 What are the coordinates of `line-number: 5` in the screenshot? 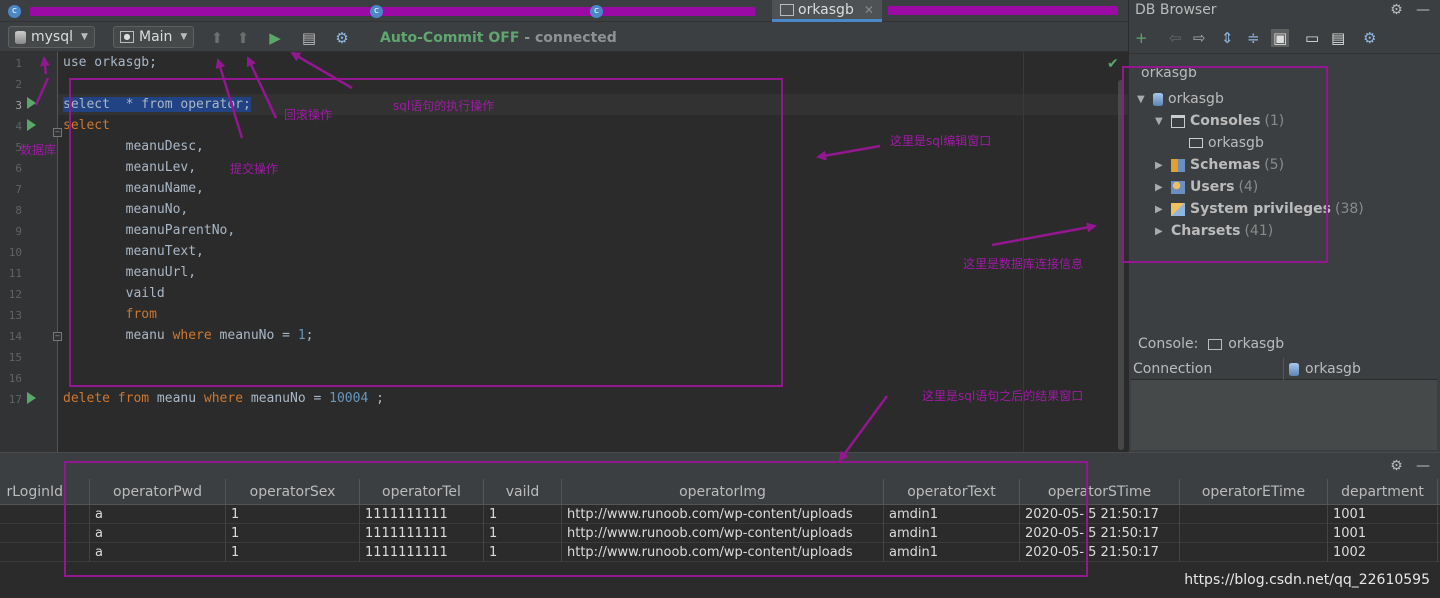 It's located at (18, 147).